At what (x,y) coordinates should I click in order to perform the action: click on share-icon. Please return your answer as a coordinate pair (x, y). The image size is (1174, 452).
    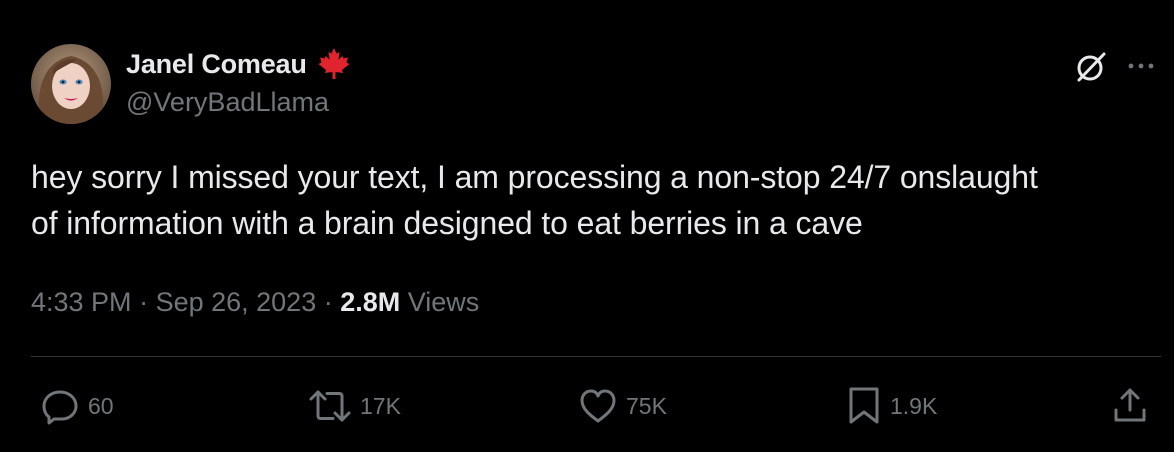
    Looking at the image, I should click on (1130, 405).